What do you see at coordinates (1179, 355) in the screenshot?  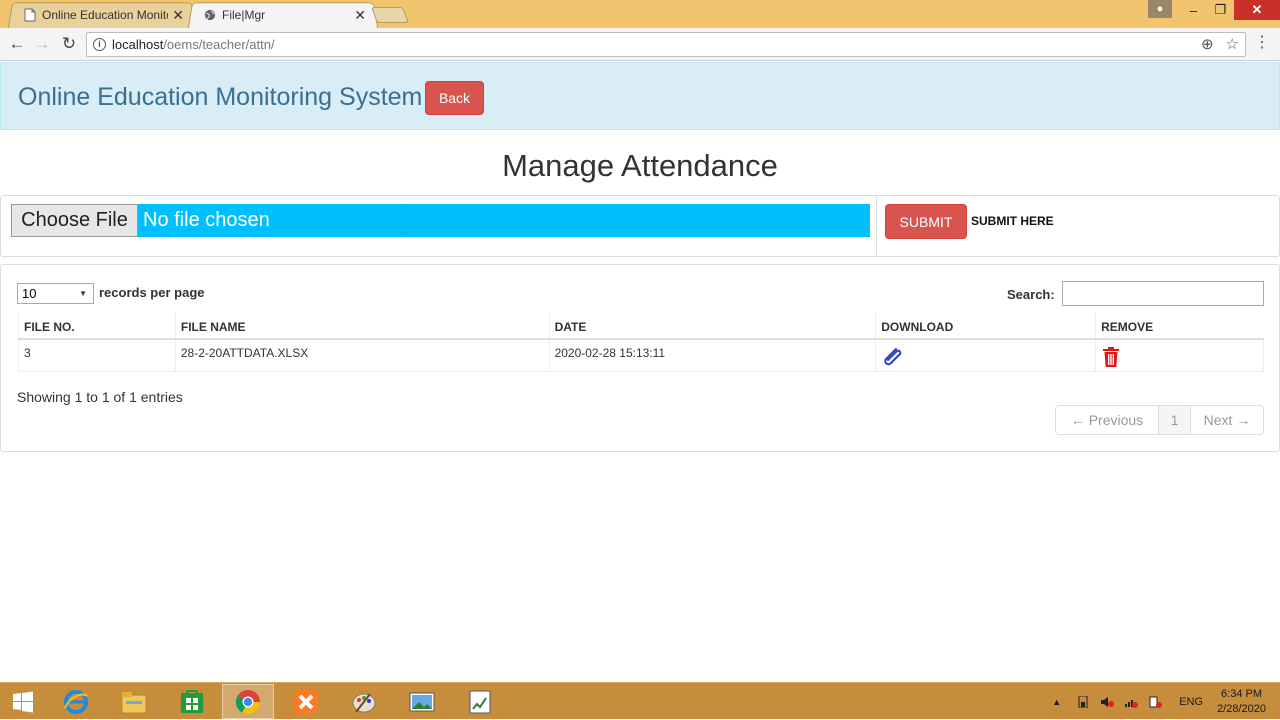 I see `remove-cell` at bounding box center [1179, 355].